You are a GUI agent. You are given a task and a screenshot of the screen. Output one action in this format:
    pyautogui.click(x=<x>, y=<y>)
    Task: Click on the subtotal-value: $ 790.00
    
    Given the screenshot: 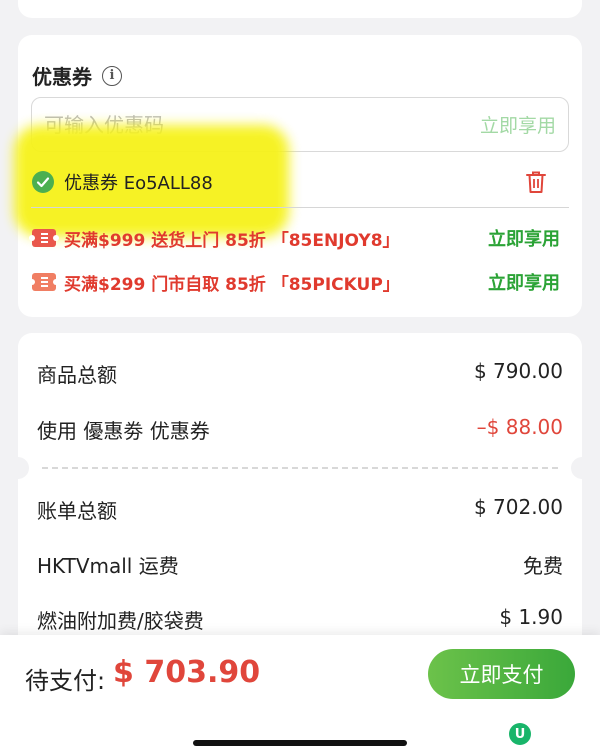 What is the action you would take?
    pyautogui.click(x=518, y=371)
    